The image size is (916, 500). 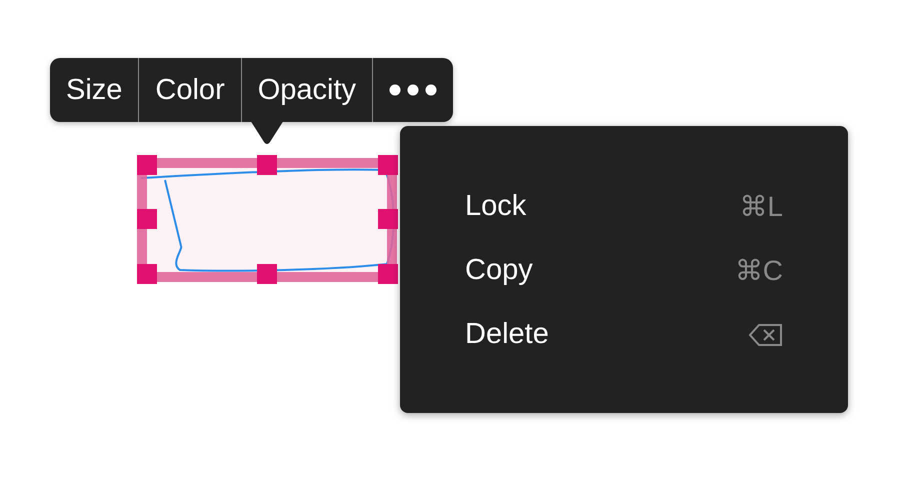 What do you see at coordinates (413, 90) in the screenshot?
I see `more-icon` at bounding box center [413, 90].